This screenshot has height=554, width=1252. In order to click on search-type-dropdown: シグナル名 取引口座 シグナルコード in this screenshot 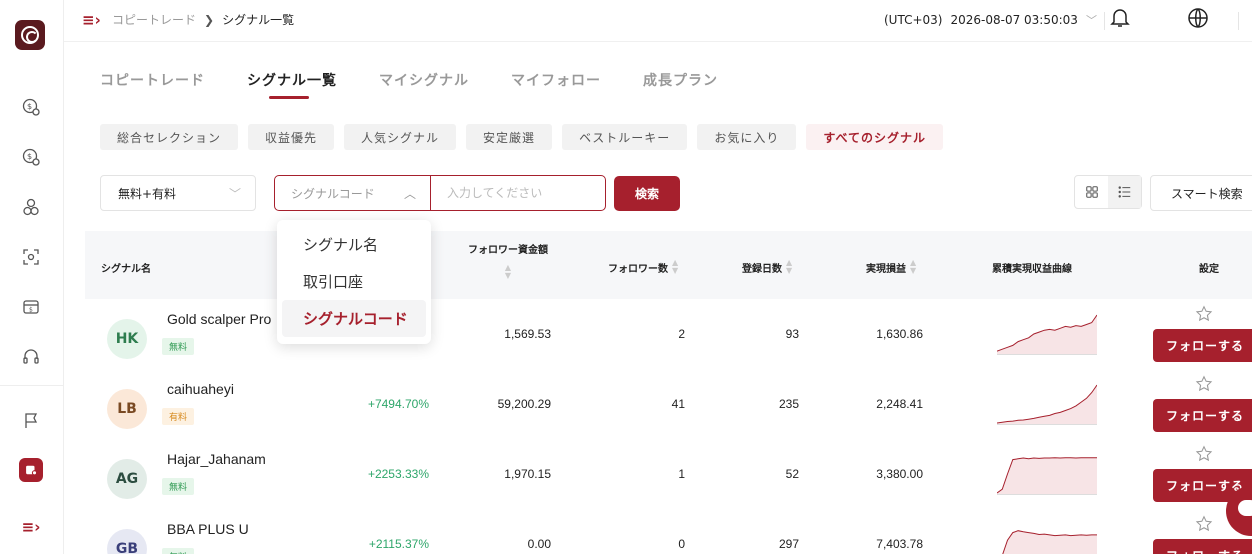, I will do `click(354, 282)`.